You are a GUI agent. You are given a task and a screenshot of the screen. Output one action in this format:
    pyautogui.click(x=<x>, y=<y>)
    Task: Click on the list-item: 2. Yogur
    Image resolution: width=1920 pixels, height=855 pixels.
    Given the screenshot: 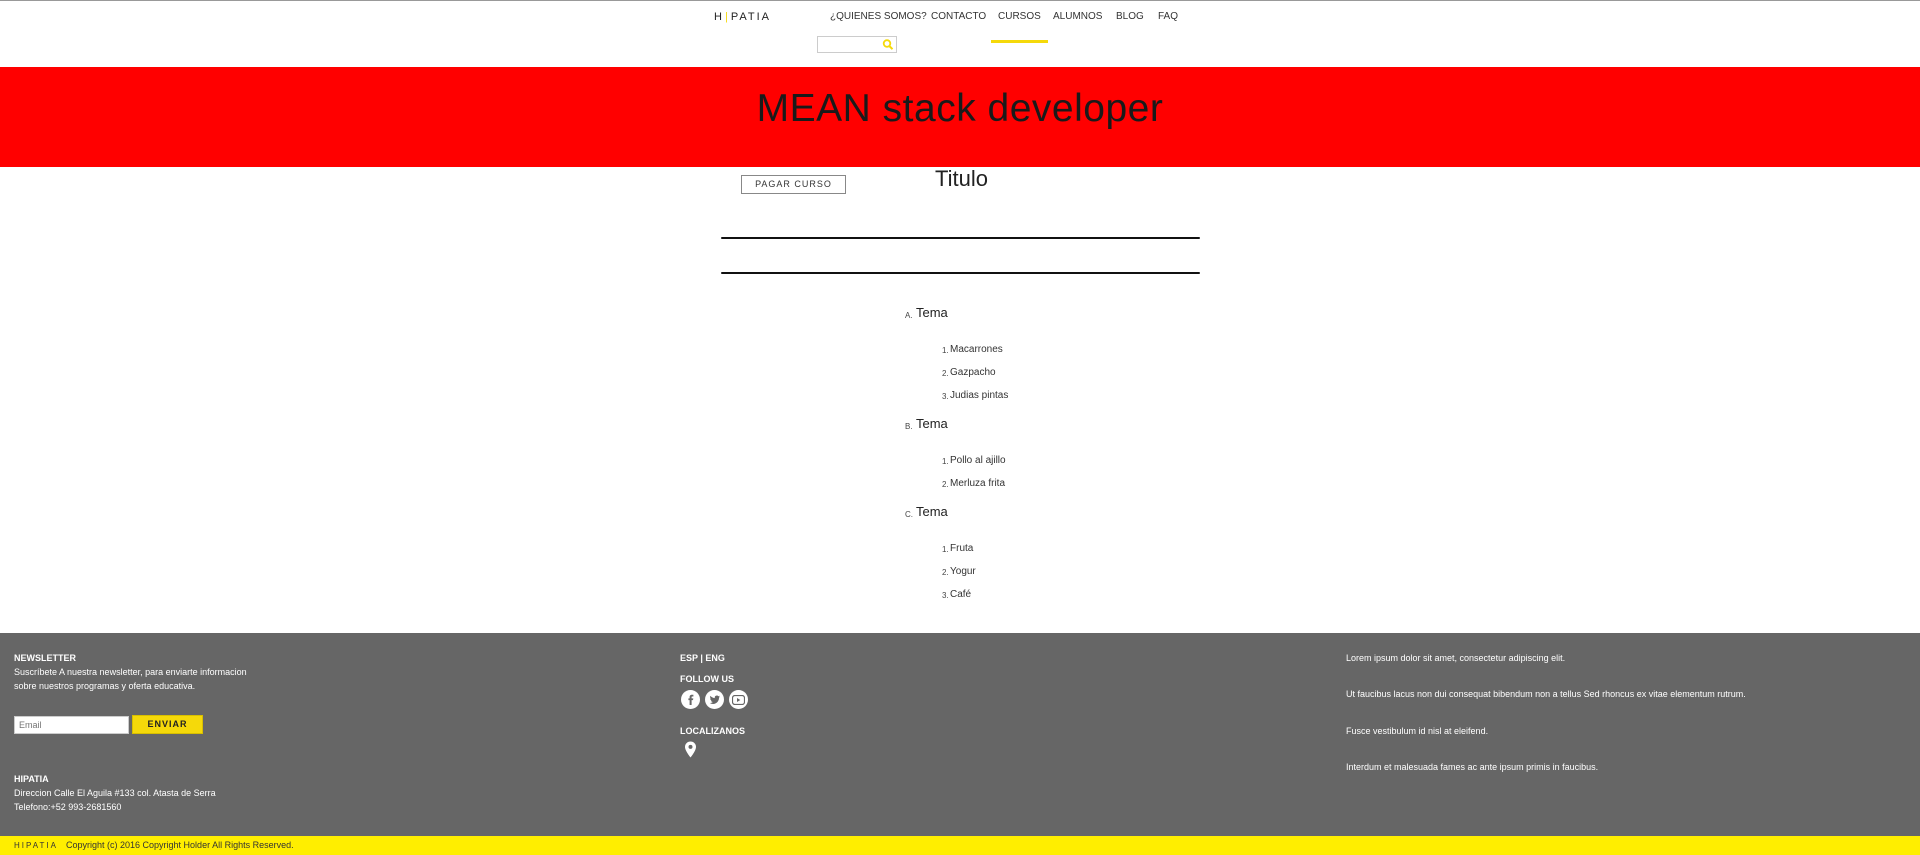 What is the action you would take?
    pyautogui.click(x=1055, y=573)
    